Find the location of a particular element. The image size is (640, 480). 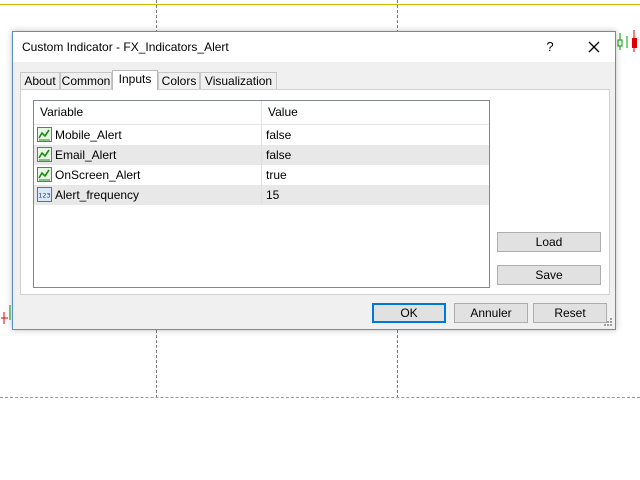

column-header-variable: Variable is located at coordinates (147, 112).